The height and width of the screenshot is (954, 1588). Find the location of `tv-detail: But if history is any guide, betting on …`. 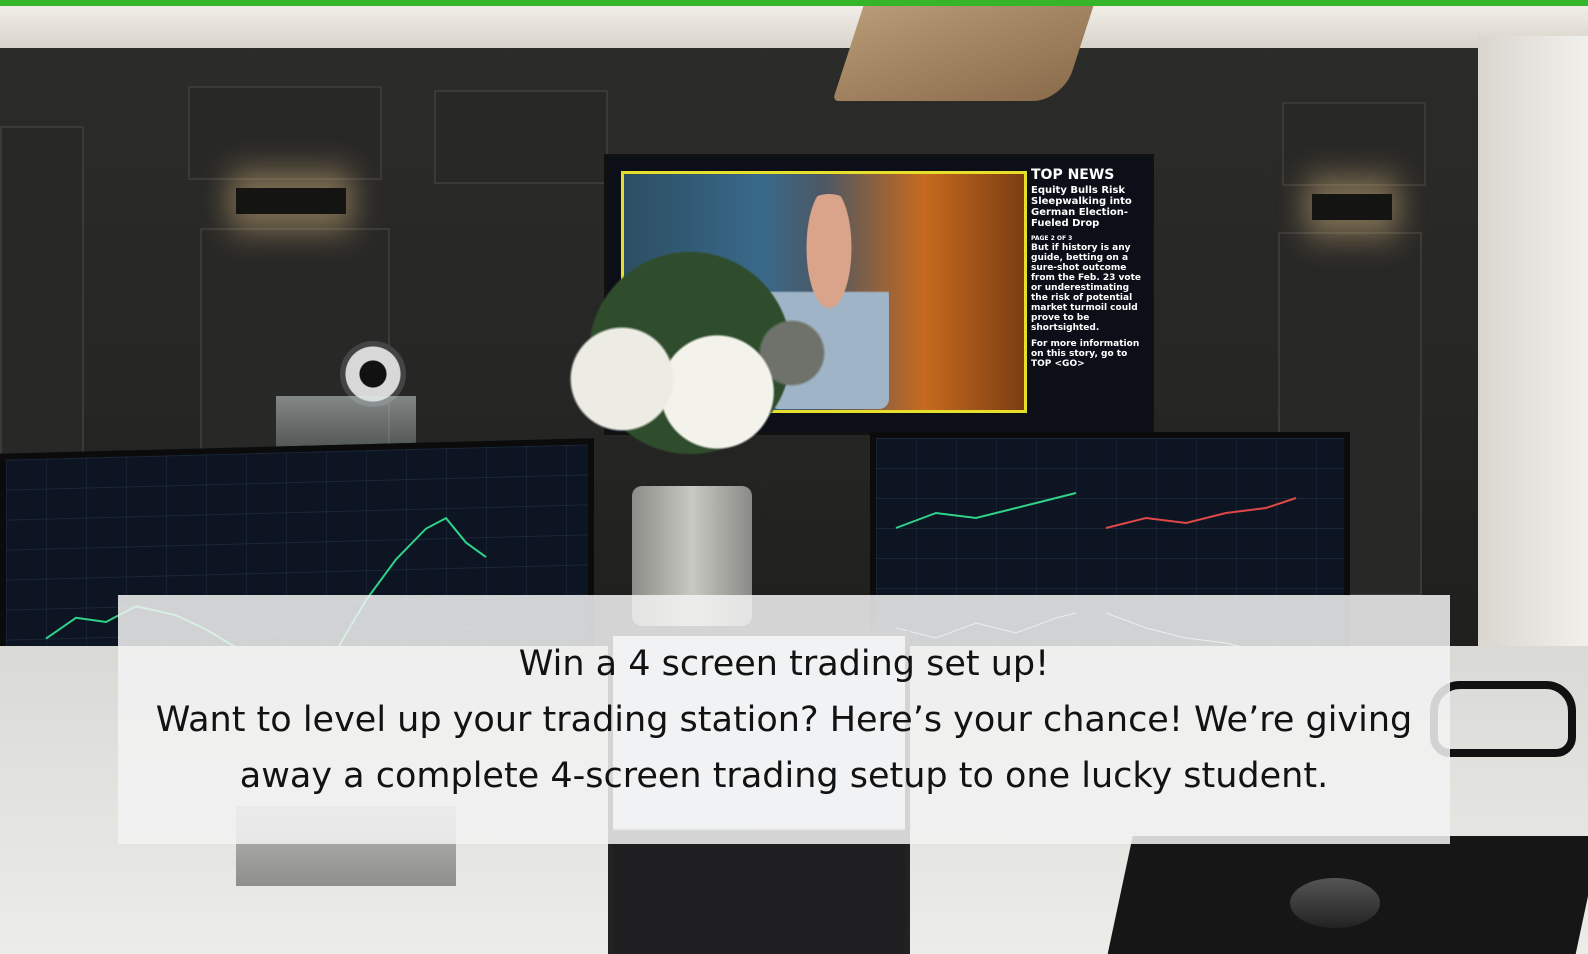

tv-detail: But if history is any guide, betting on … is located at coordinates (1086, 288).